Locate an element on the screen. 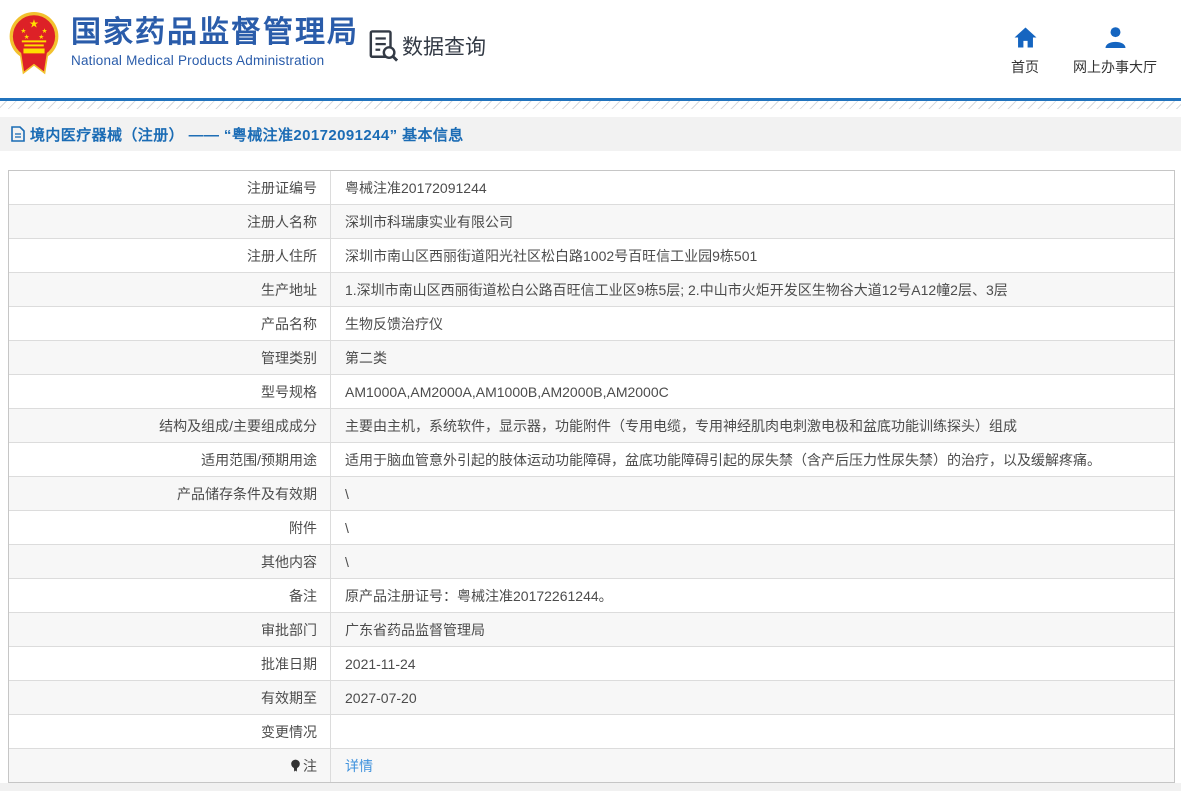  row-label: 审批部门 is located at coordinates (170, 629).